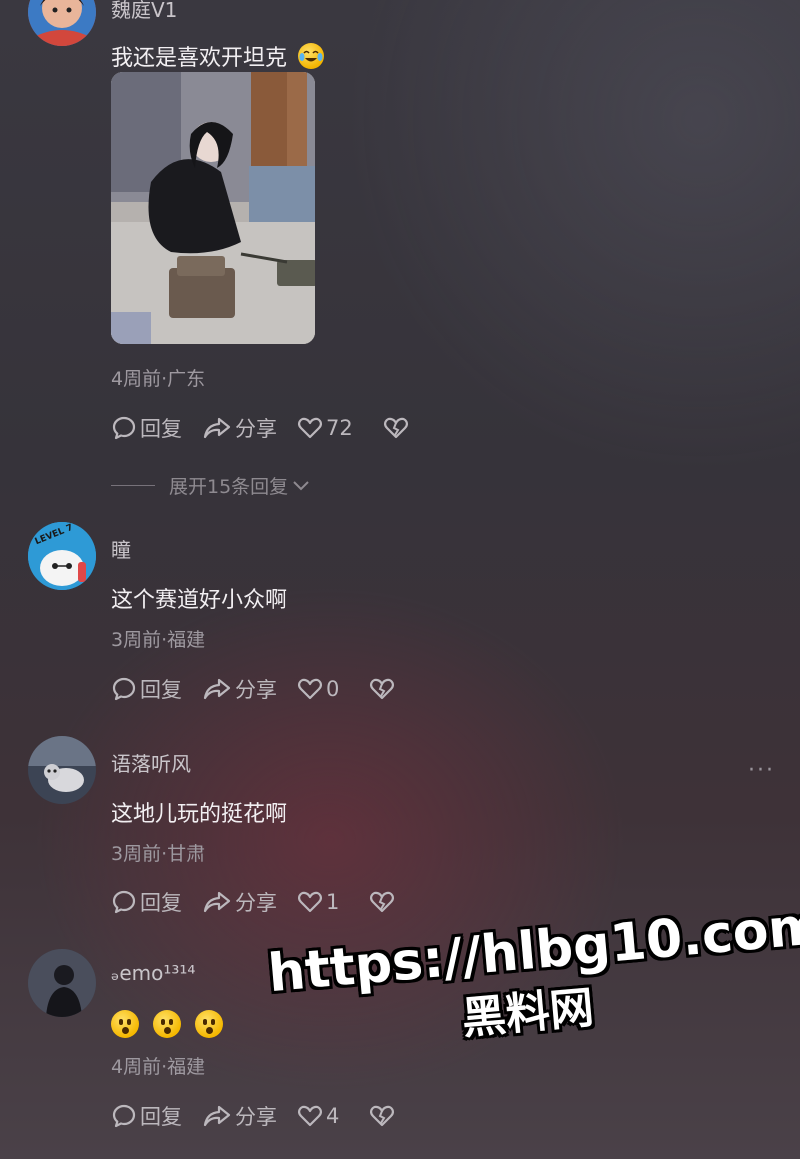  Describe the element at coordinates (325, 428) in the screenshot. I see `like-button: 72` at that location.